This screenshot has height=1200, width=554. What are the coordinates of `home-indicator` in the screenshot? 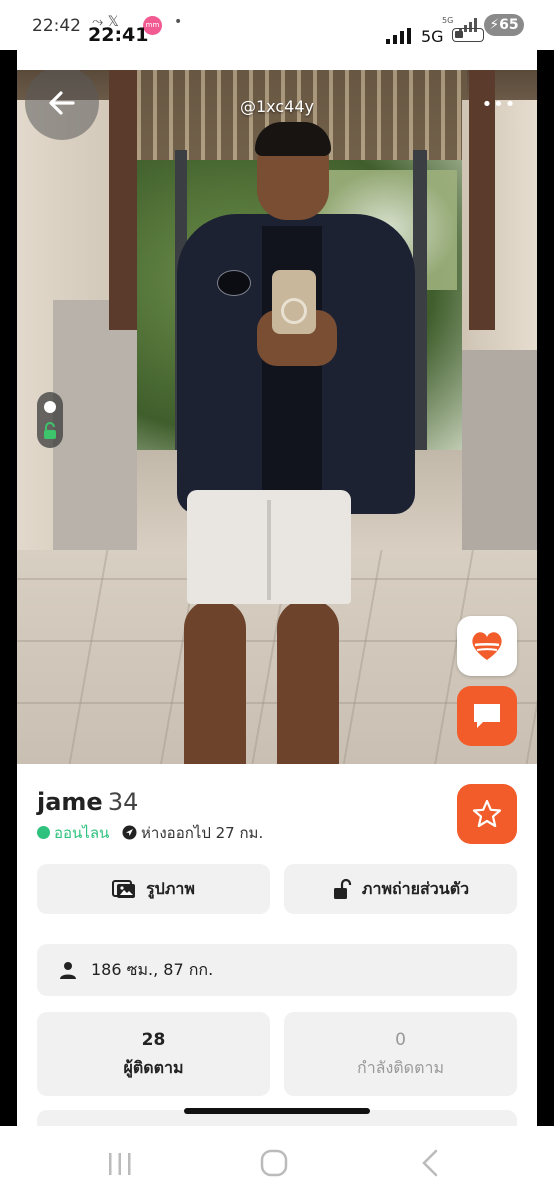 It's located at (277, 1111).